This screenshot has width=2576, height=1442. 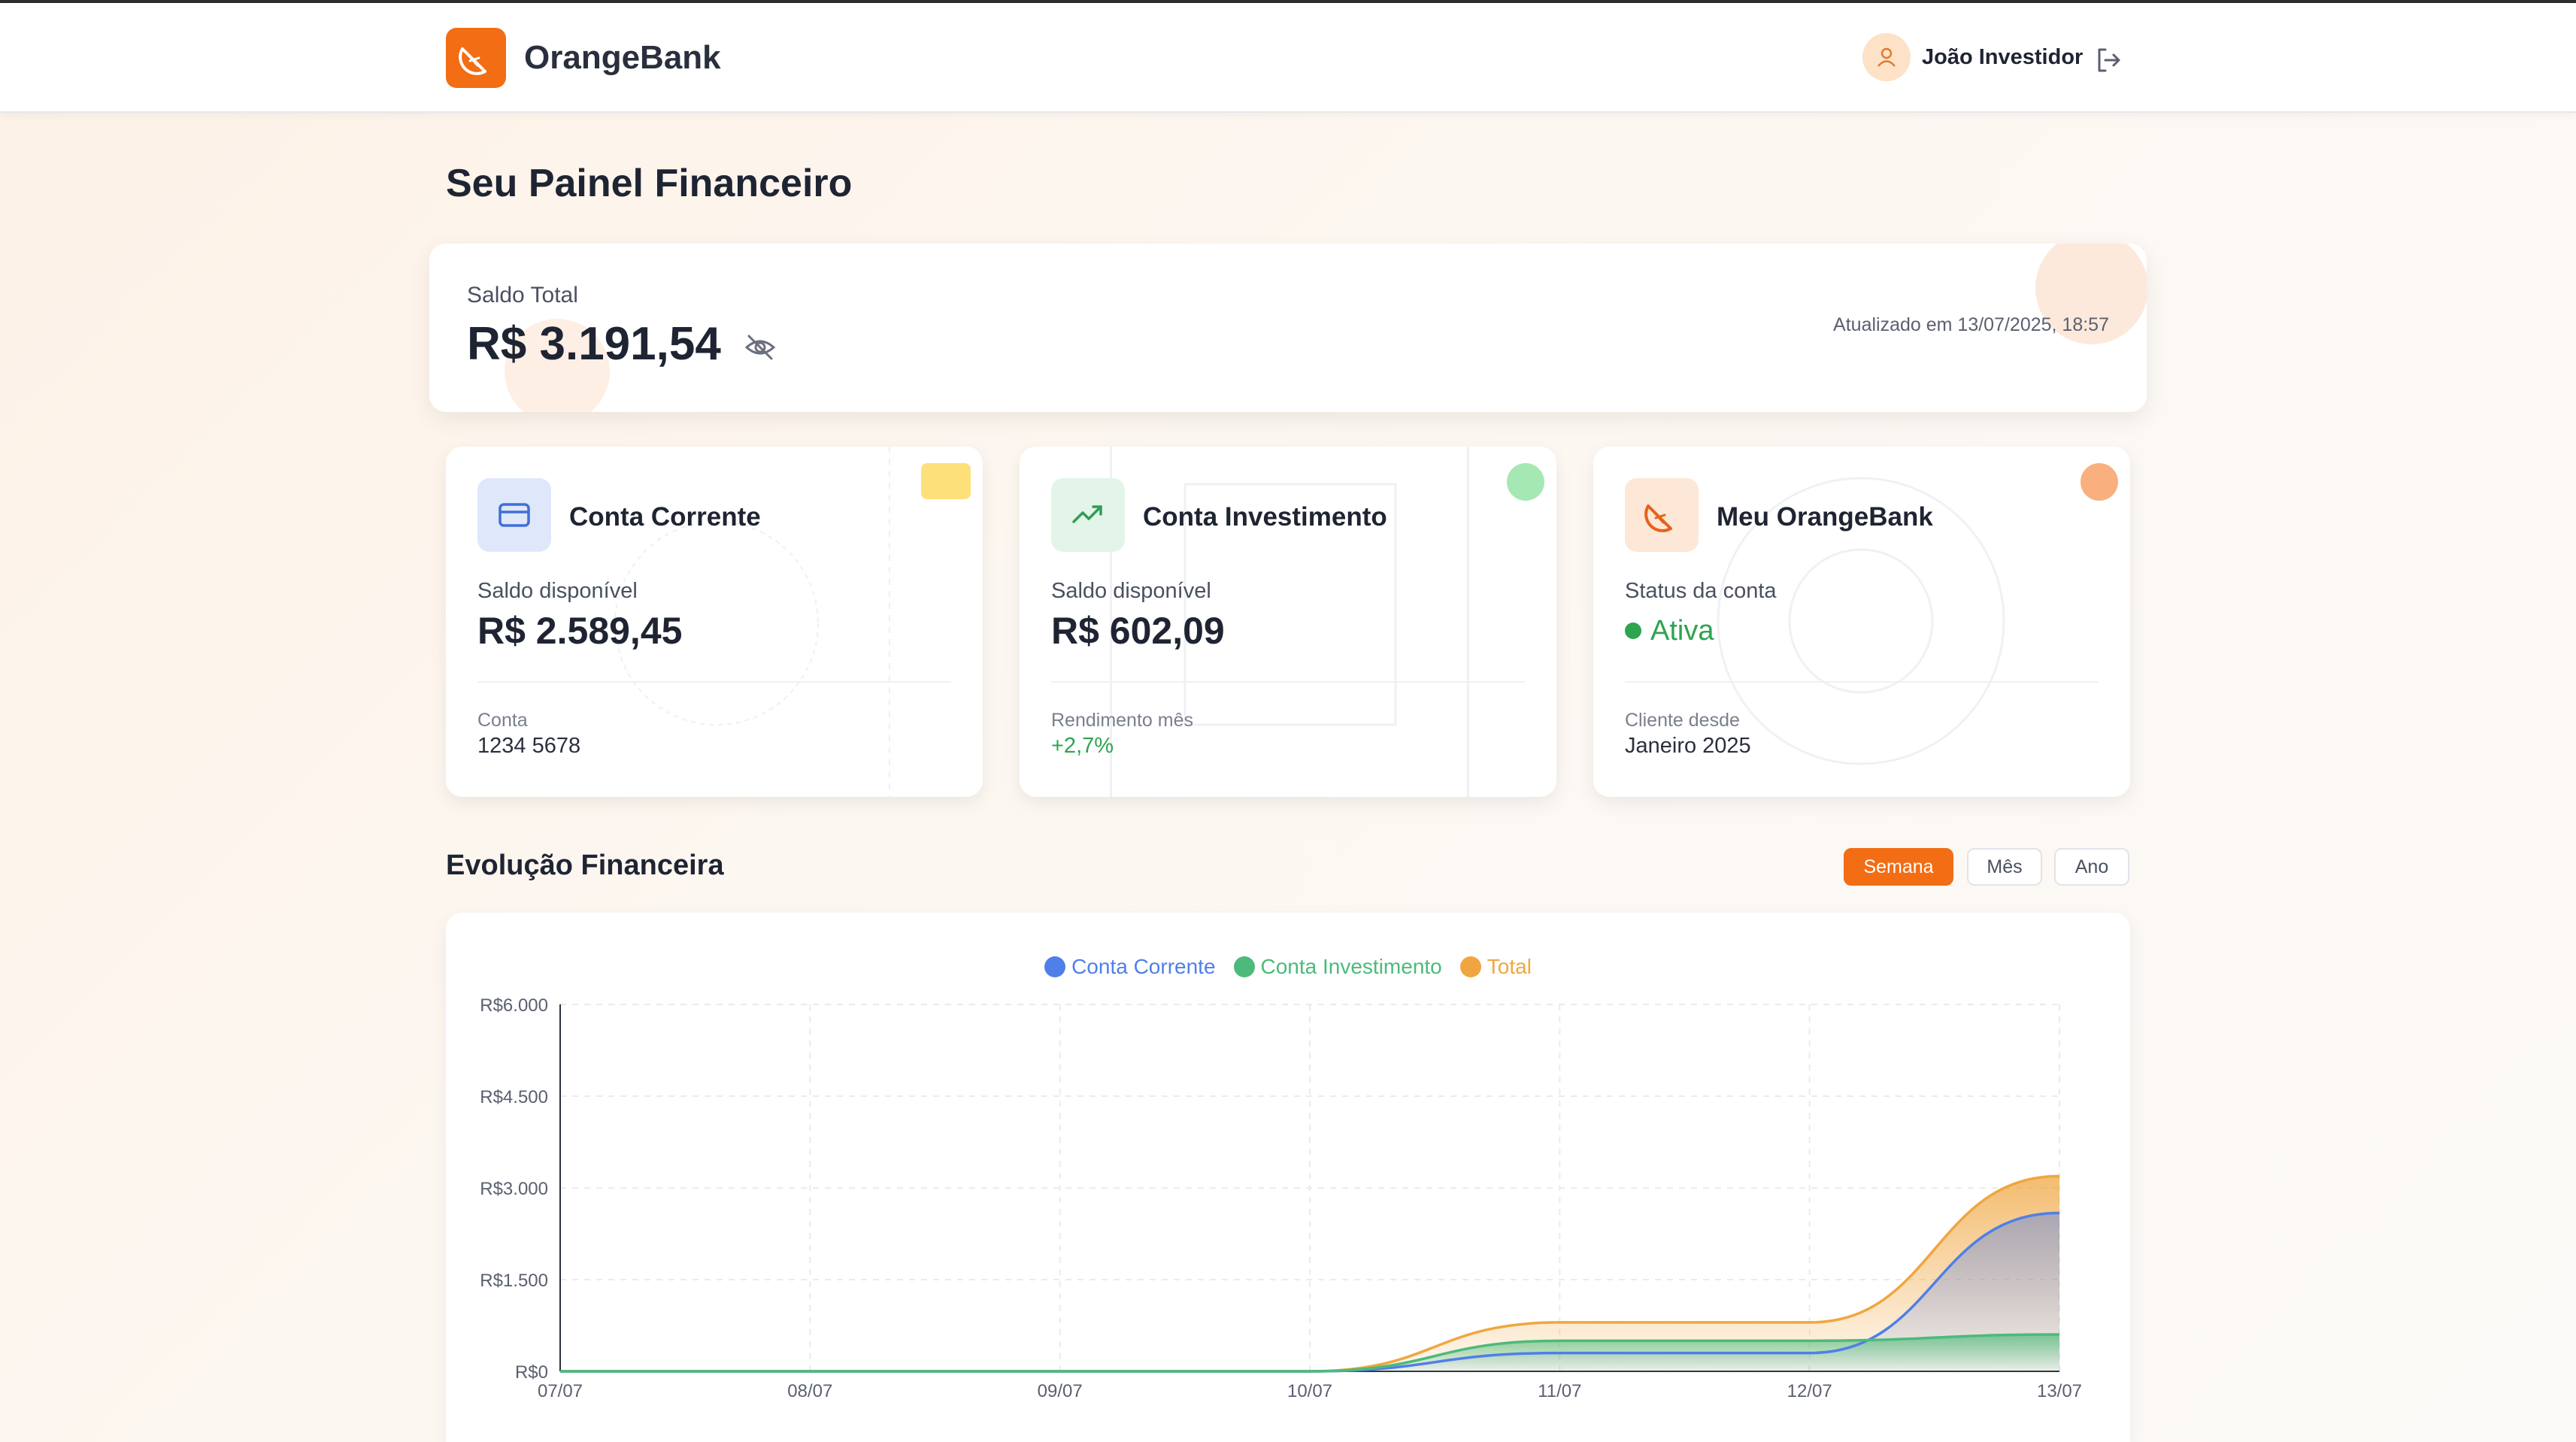 What do you see at coordinates (1309, 1391) in the screenshot?
I see `x-tick-label: 10/07` at bounding box center [1309, 1391].